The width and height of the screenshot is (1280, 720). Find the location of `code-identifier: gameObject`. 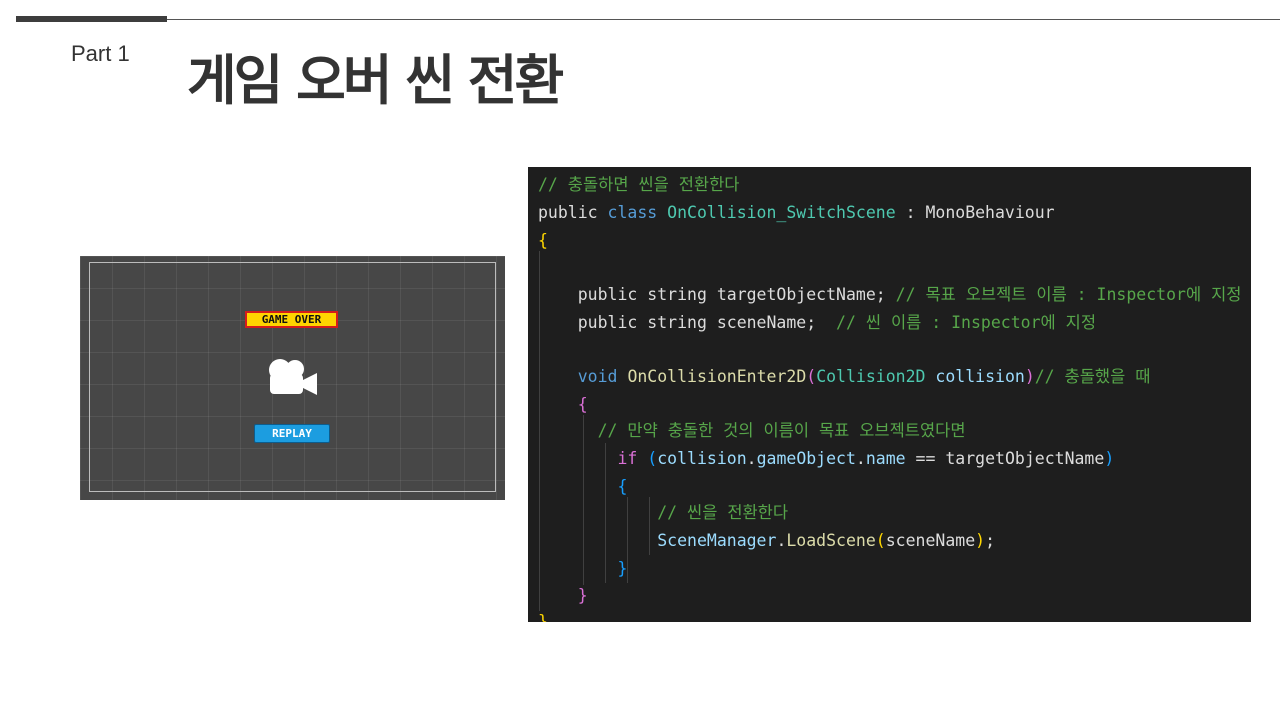

code-identifier: gameObject is located at coordinates (806, 458).